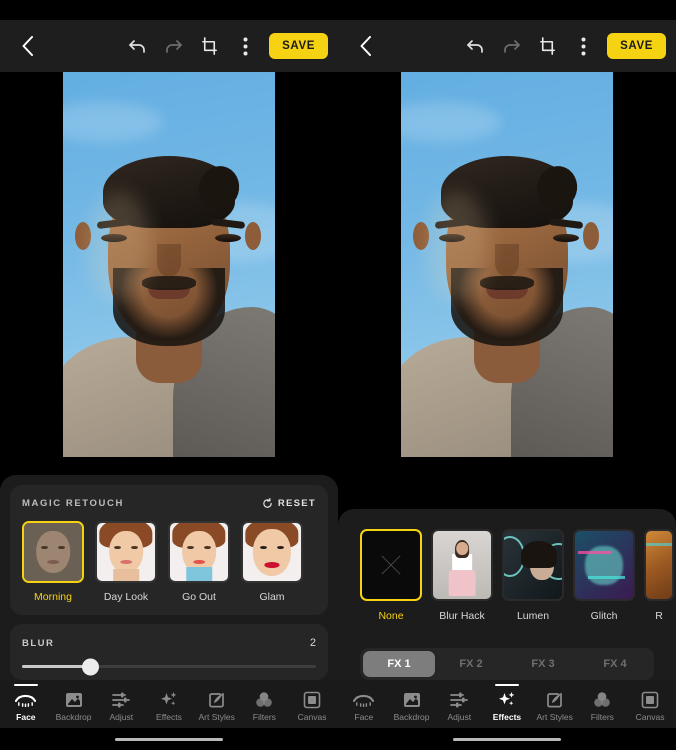 The width and height of the screenshot is (676, 750). I want to click on status-bar-right, so click(507, 10).